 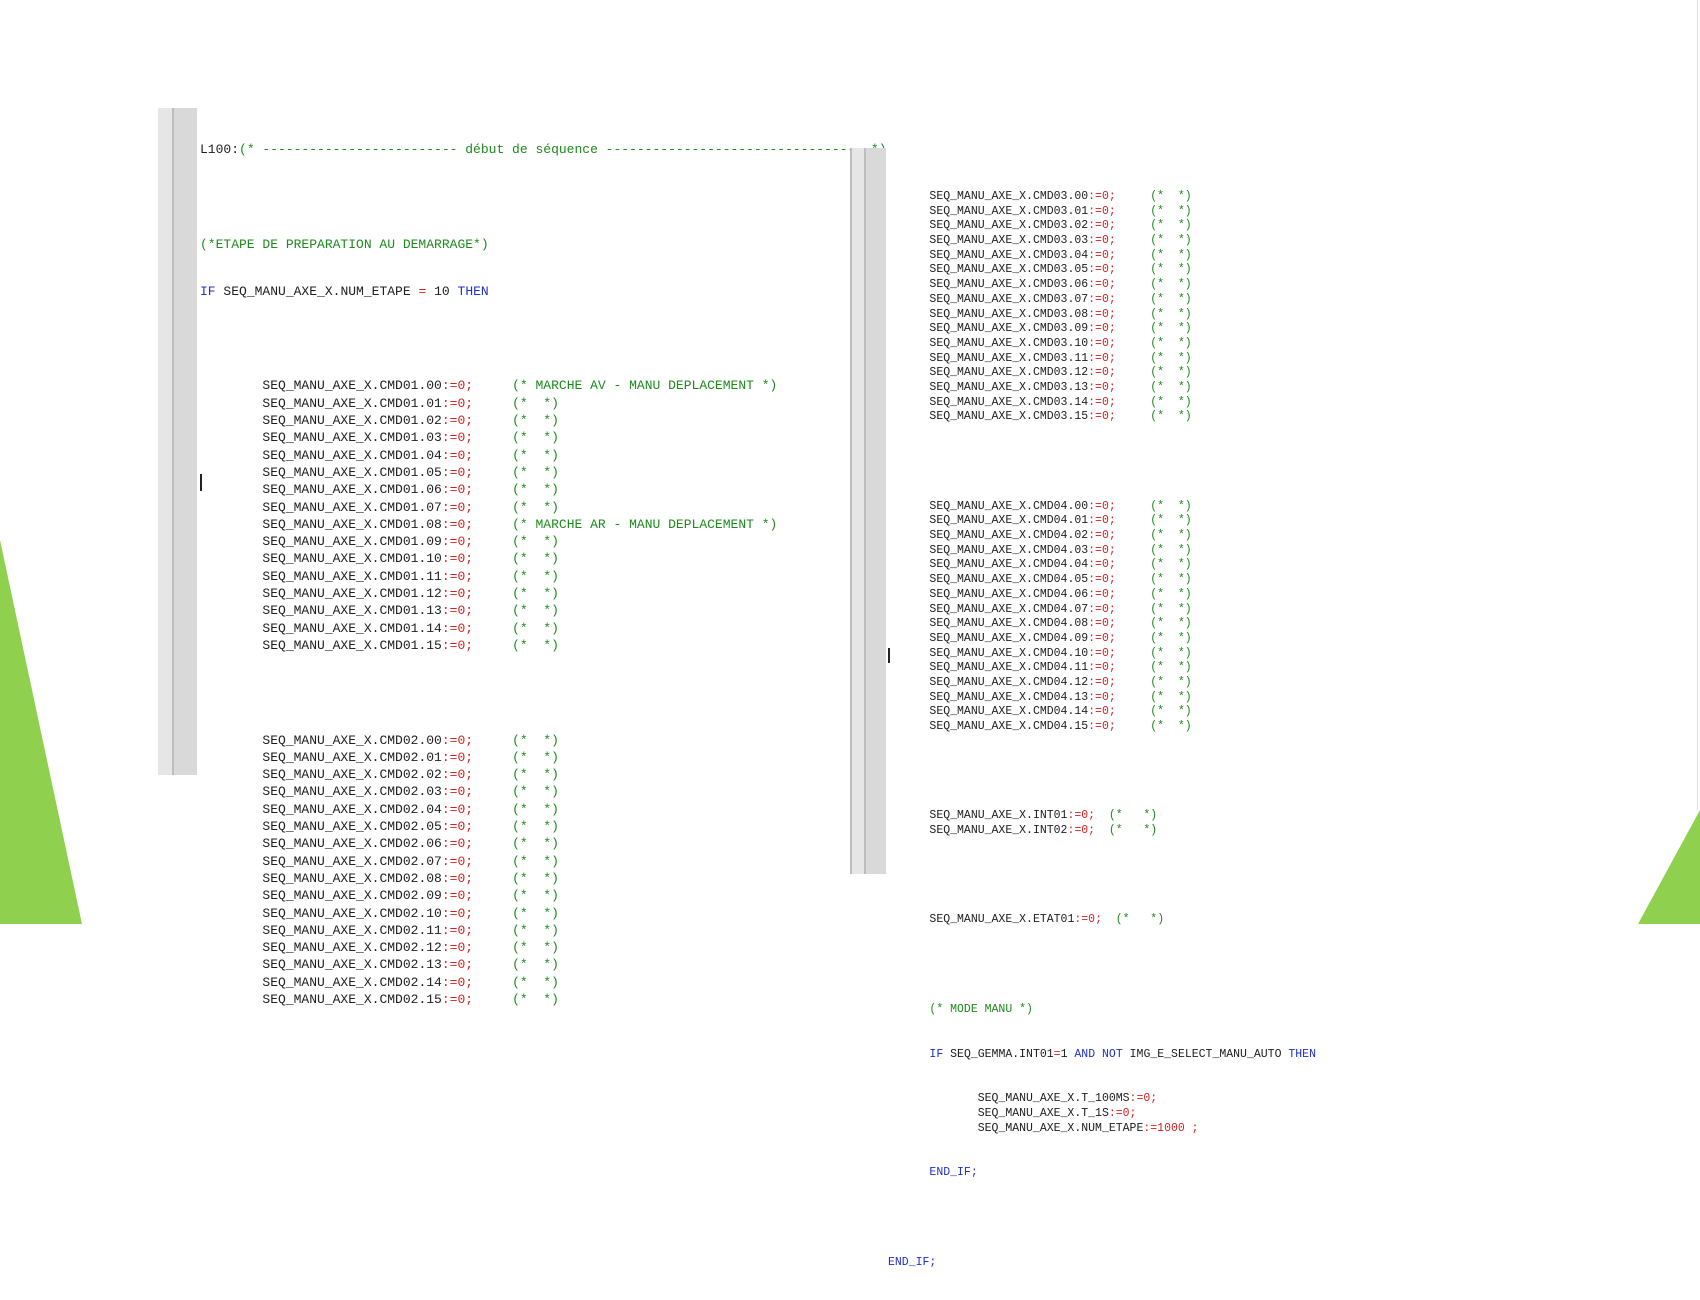 What do you see at coordinates (344, 291) in the screenshot?
I see `code-line-if: IF SEQ_MANU_AXE_X.NUM_ETAPE = 10 THEN` at bounding box center [344, 291].